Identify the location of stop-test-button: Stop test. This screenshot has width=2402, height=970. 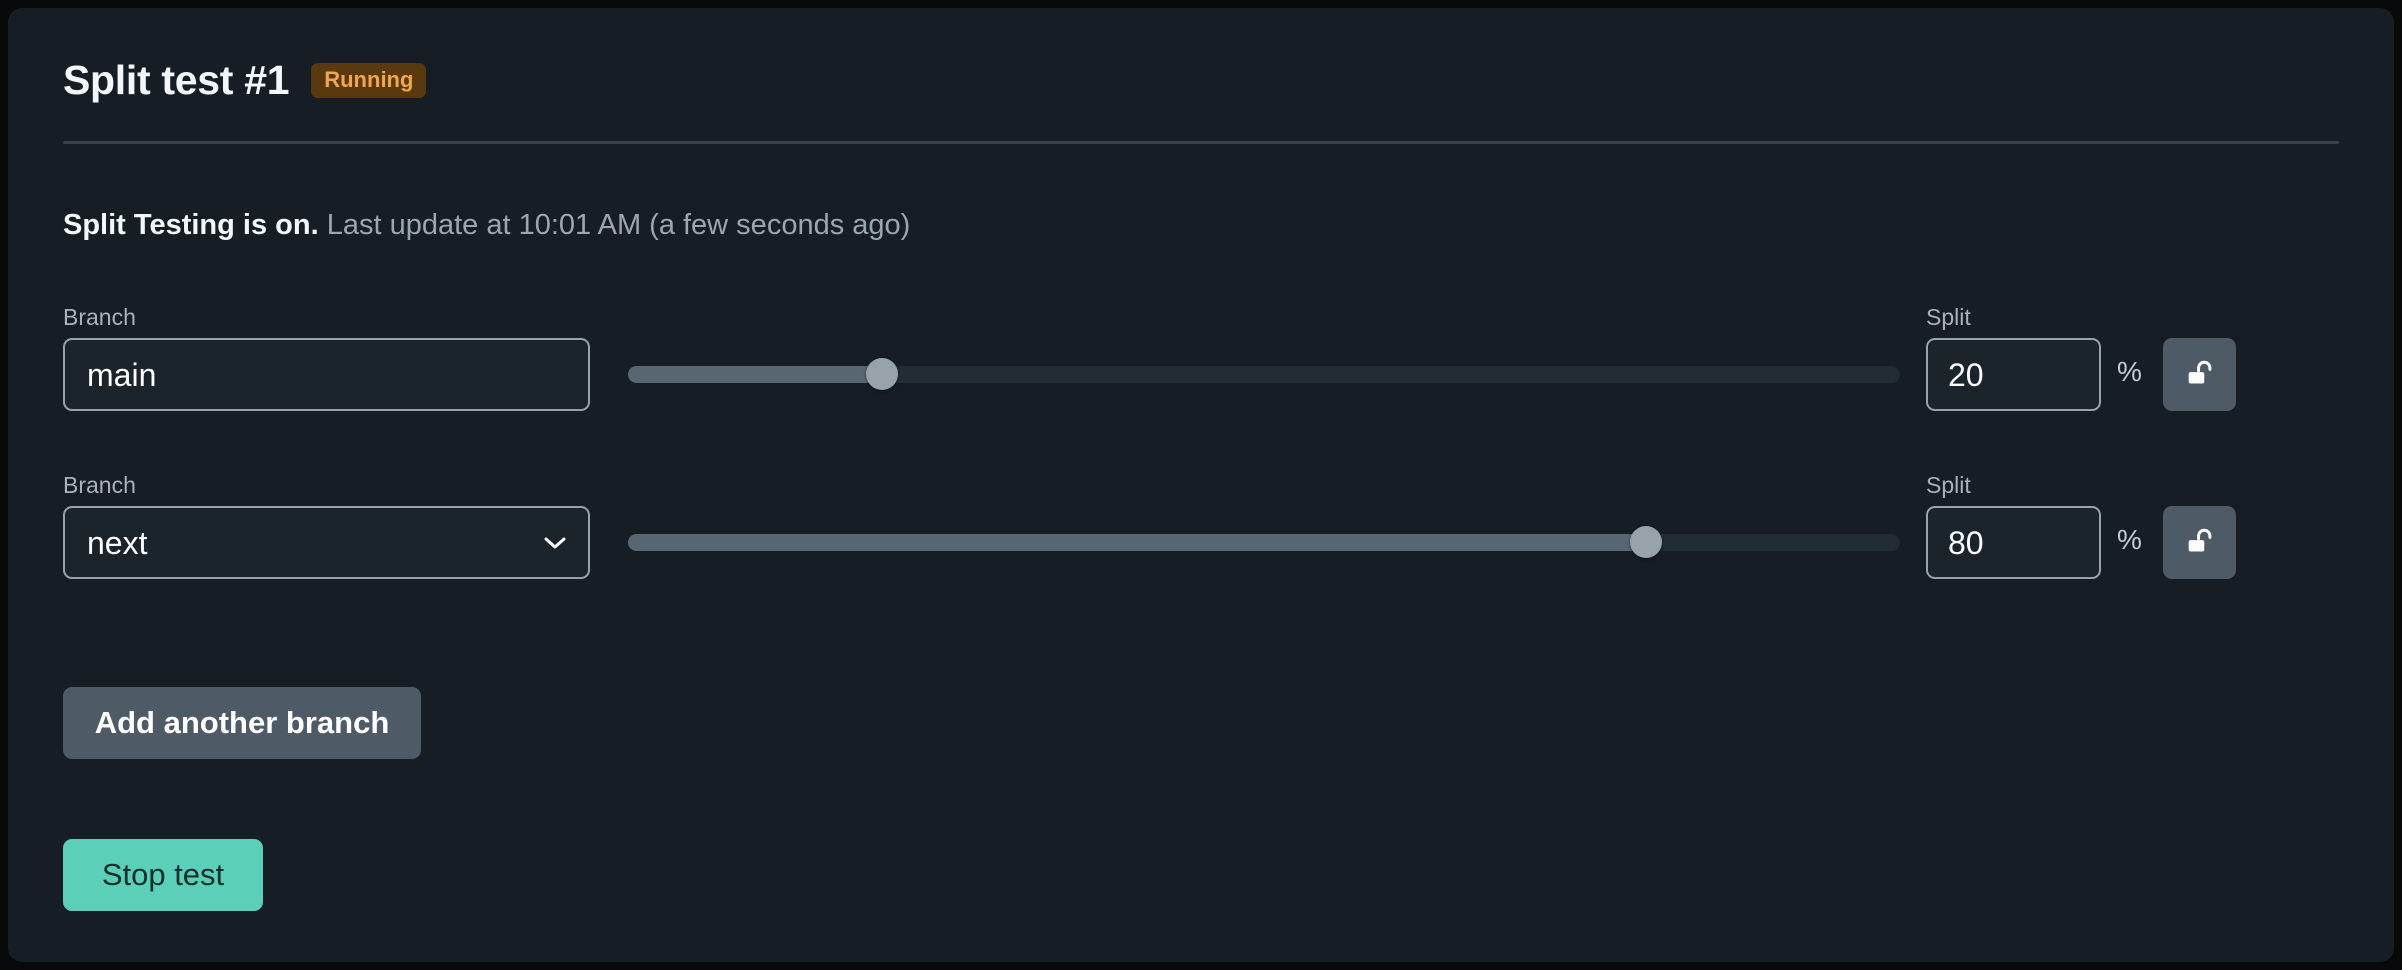
(163, 875).